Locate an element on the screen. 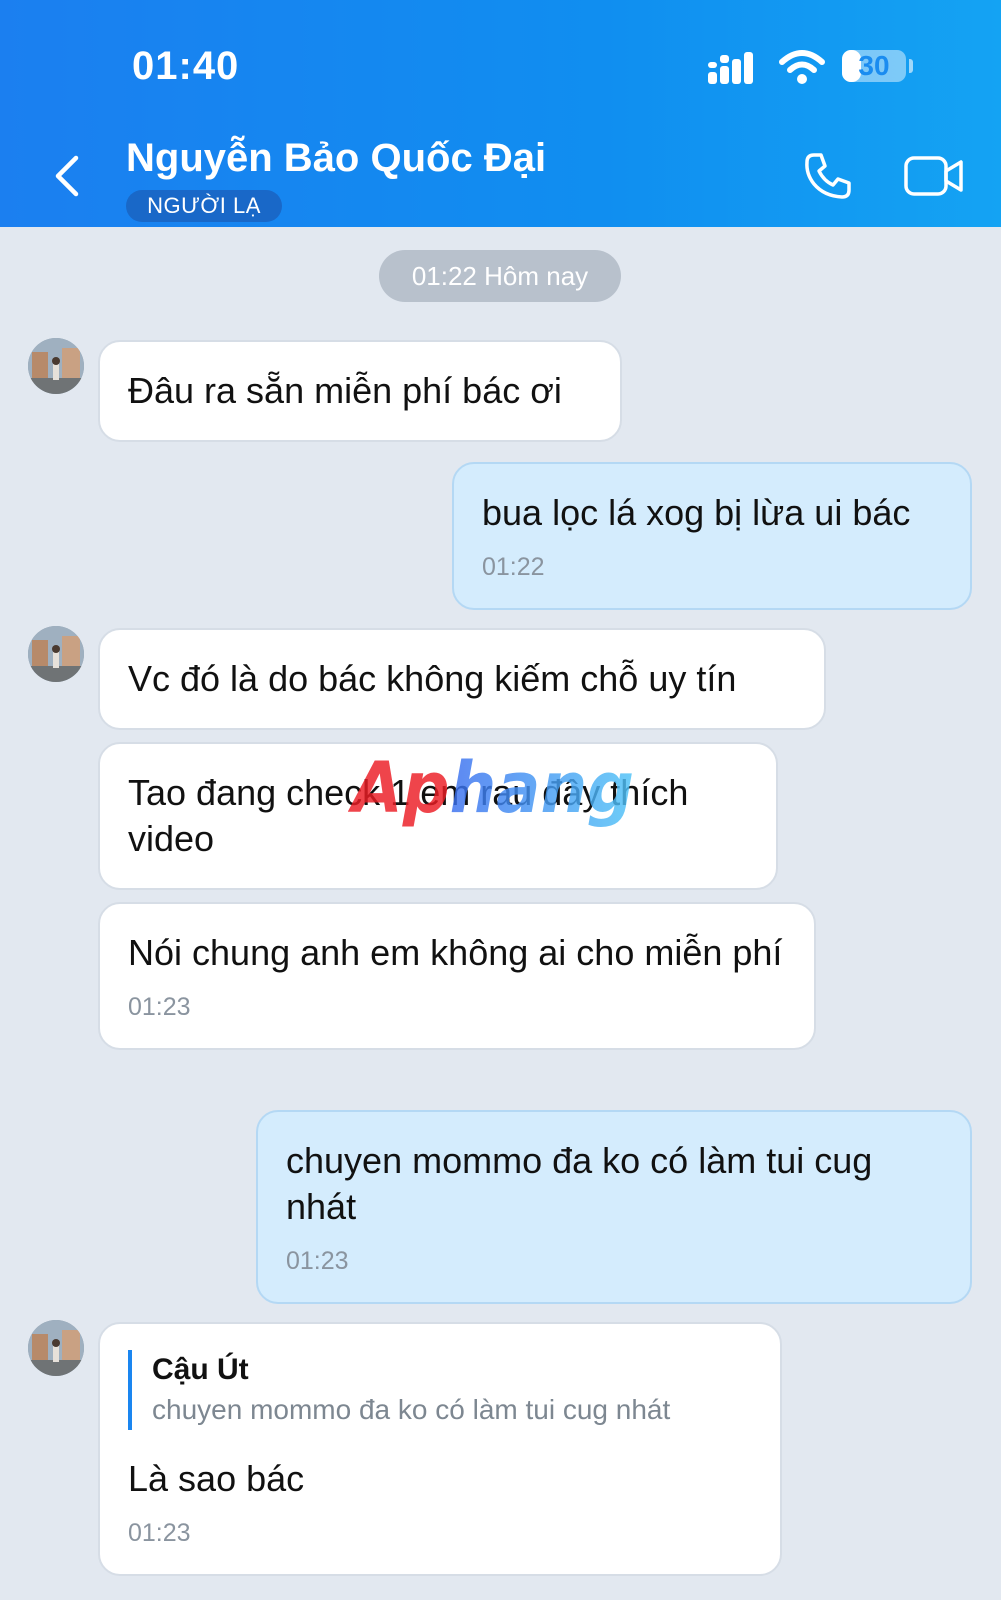 This screenshot has width=1001, height=1600. contact-name: Nguyễn Bảo Quốc Đại is located at coordinates (336, 158).